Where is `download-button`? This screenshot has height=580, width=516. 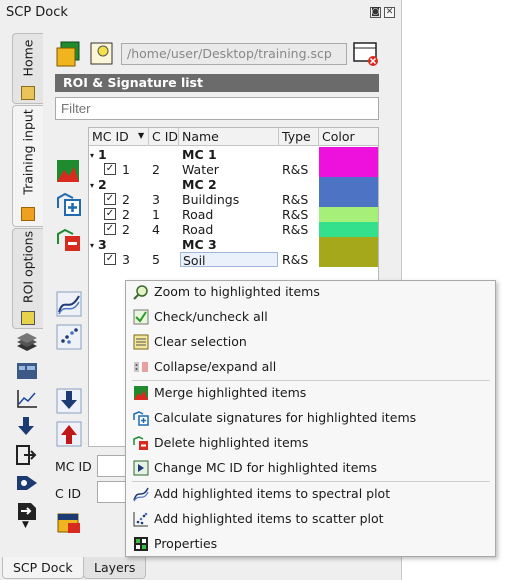 download-button is located at coordinates (27, 427).